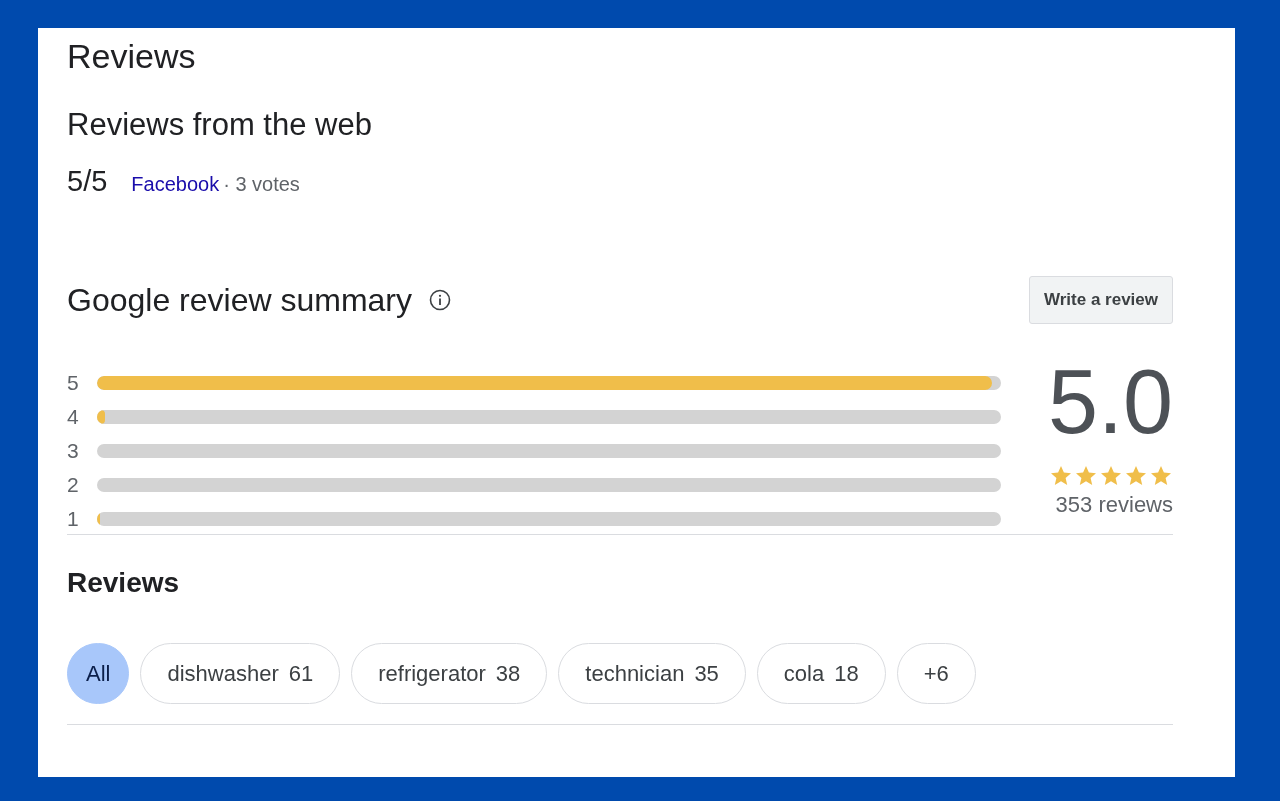 This screenshot has width=1280, height=801. What do you see at coordinates (175, 184) in the screenshot?
I see `source-link: Facebook` at bounding box center [175, 184].